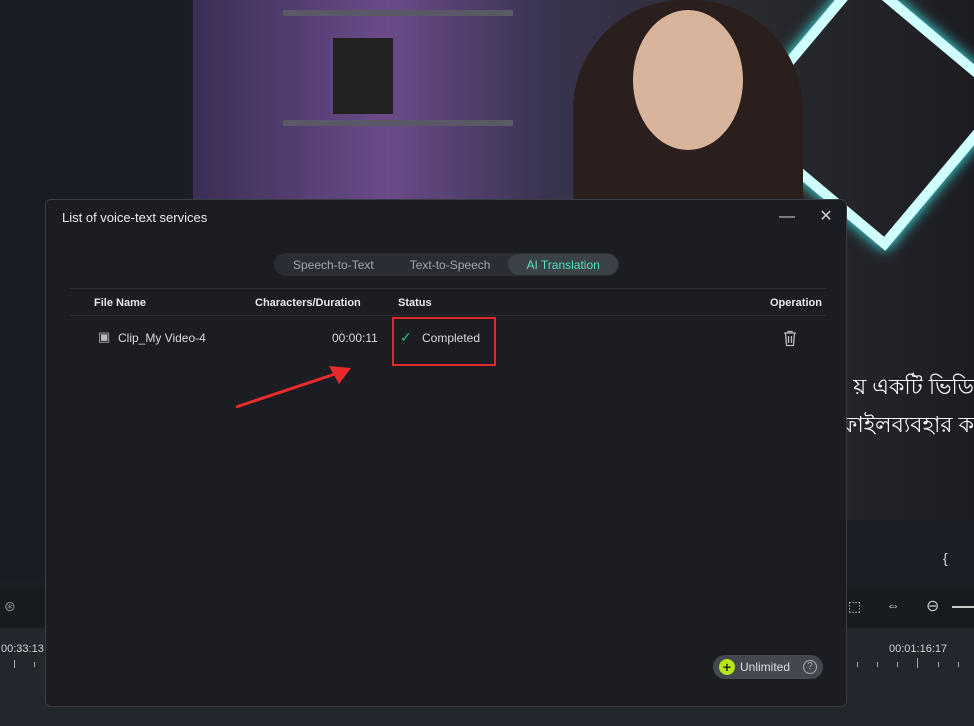 The image size is (974, 726). I want to click on tab-speech-to-text: Speech-to-Text, so click(333, 264).